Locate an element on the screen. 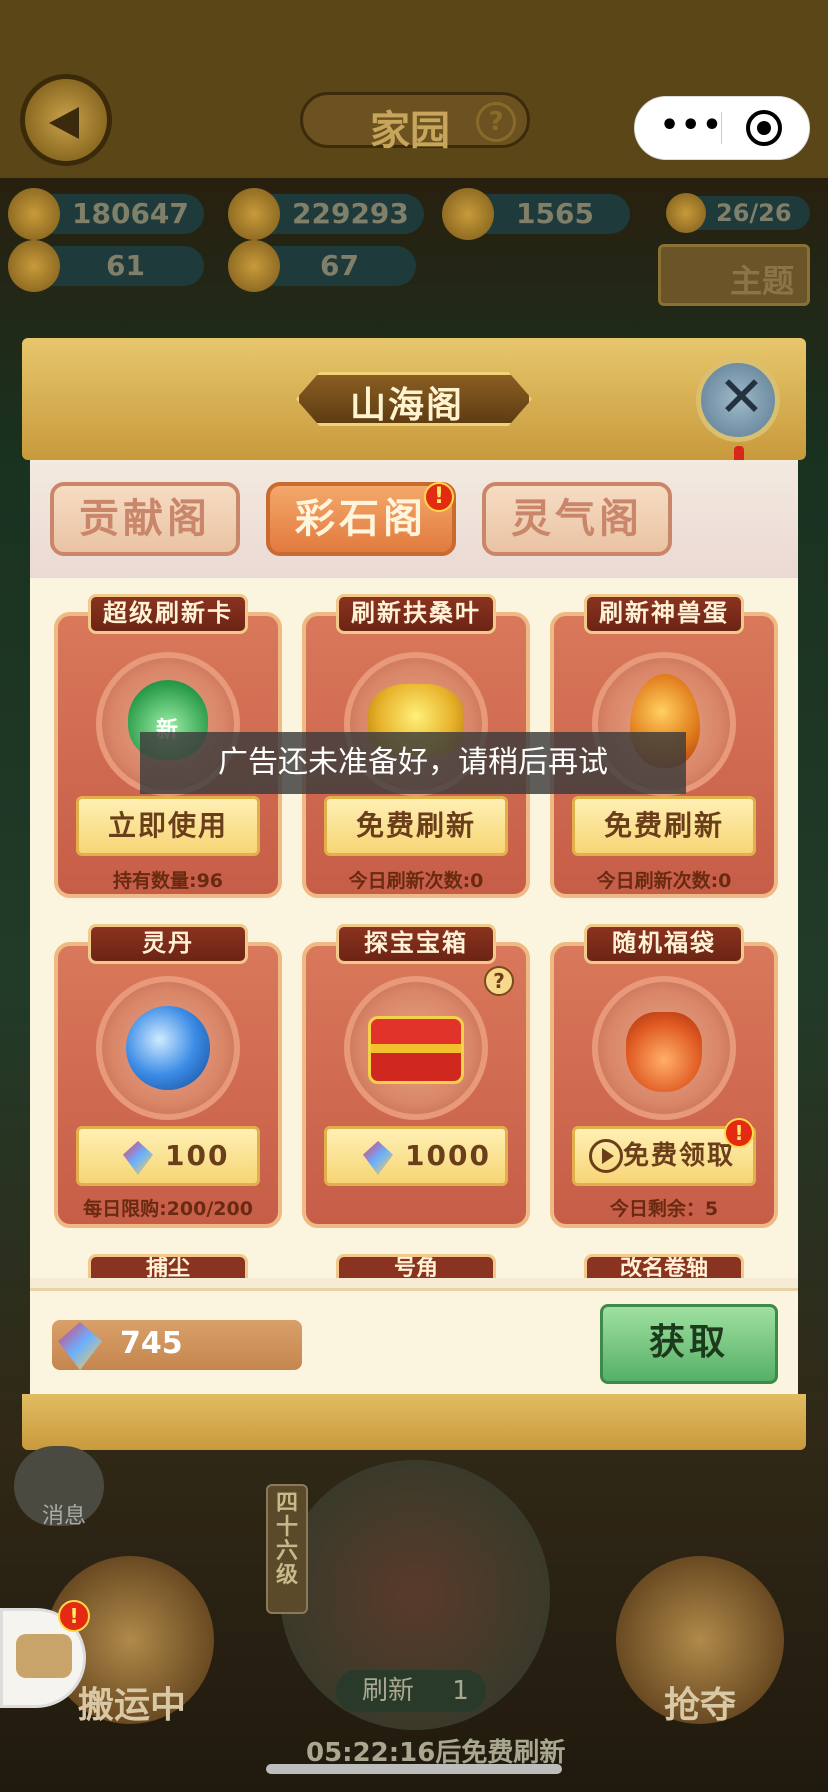 Image resolution: width=828 pixels, height=1792 pixels. level-tag-text: 四十六级 is located at coordinates (287, 1539).